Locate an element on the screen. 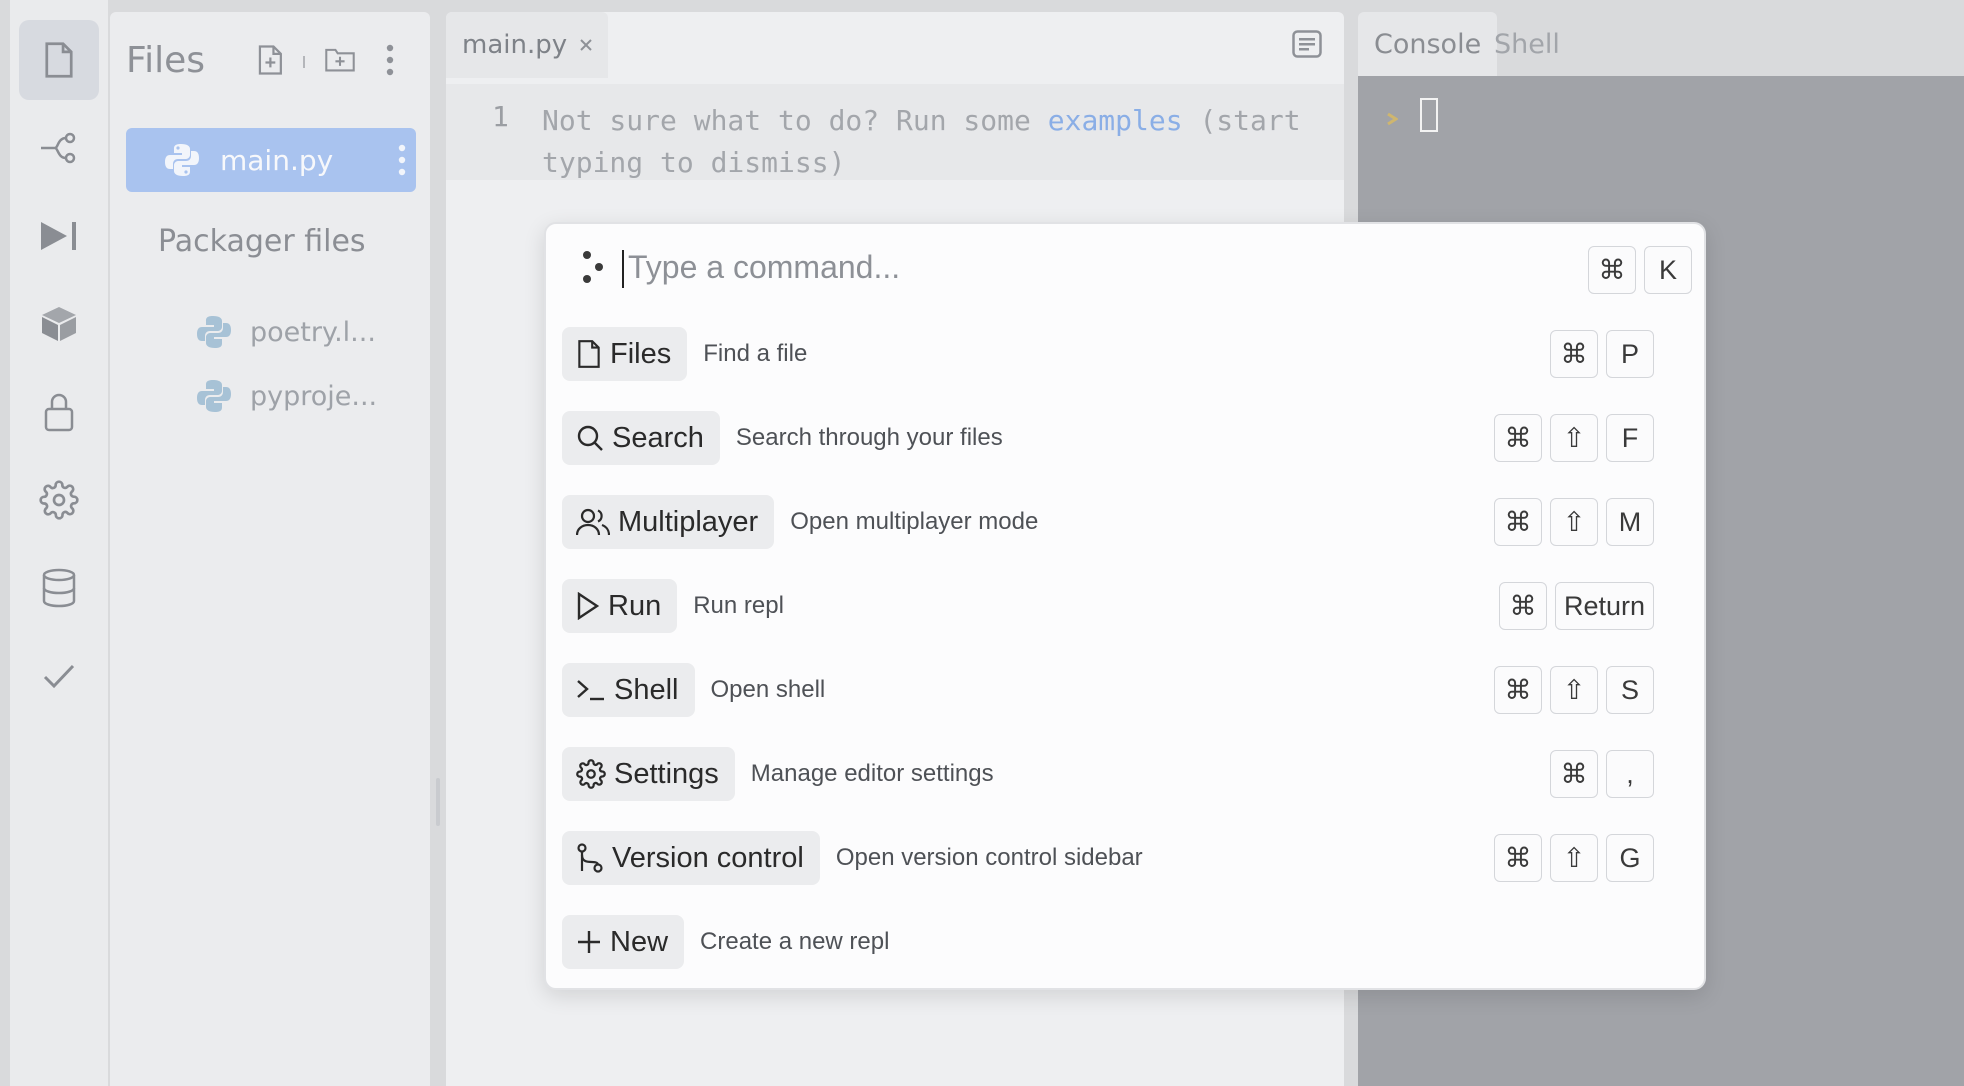  activity-secrets is located at coordinates (59, 412).